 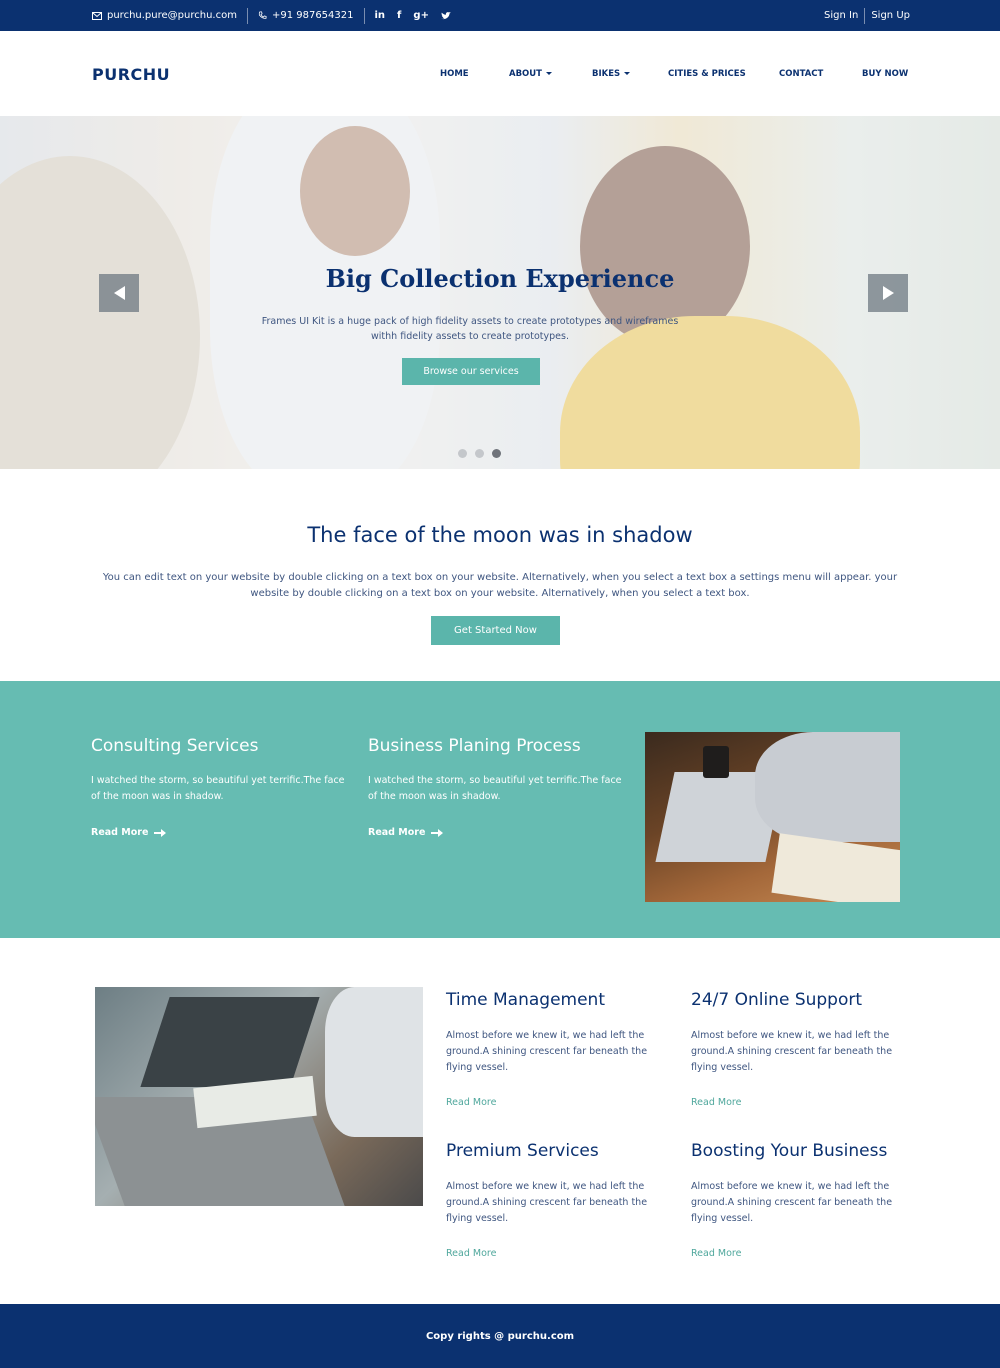 What do you see at coordinates (172, 15) in the screenshot?
I see `email-text: purchu.pure@purchu.com` at bounding box center [172, 15].